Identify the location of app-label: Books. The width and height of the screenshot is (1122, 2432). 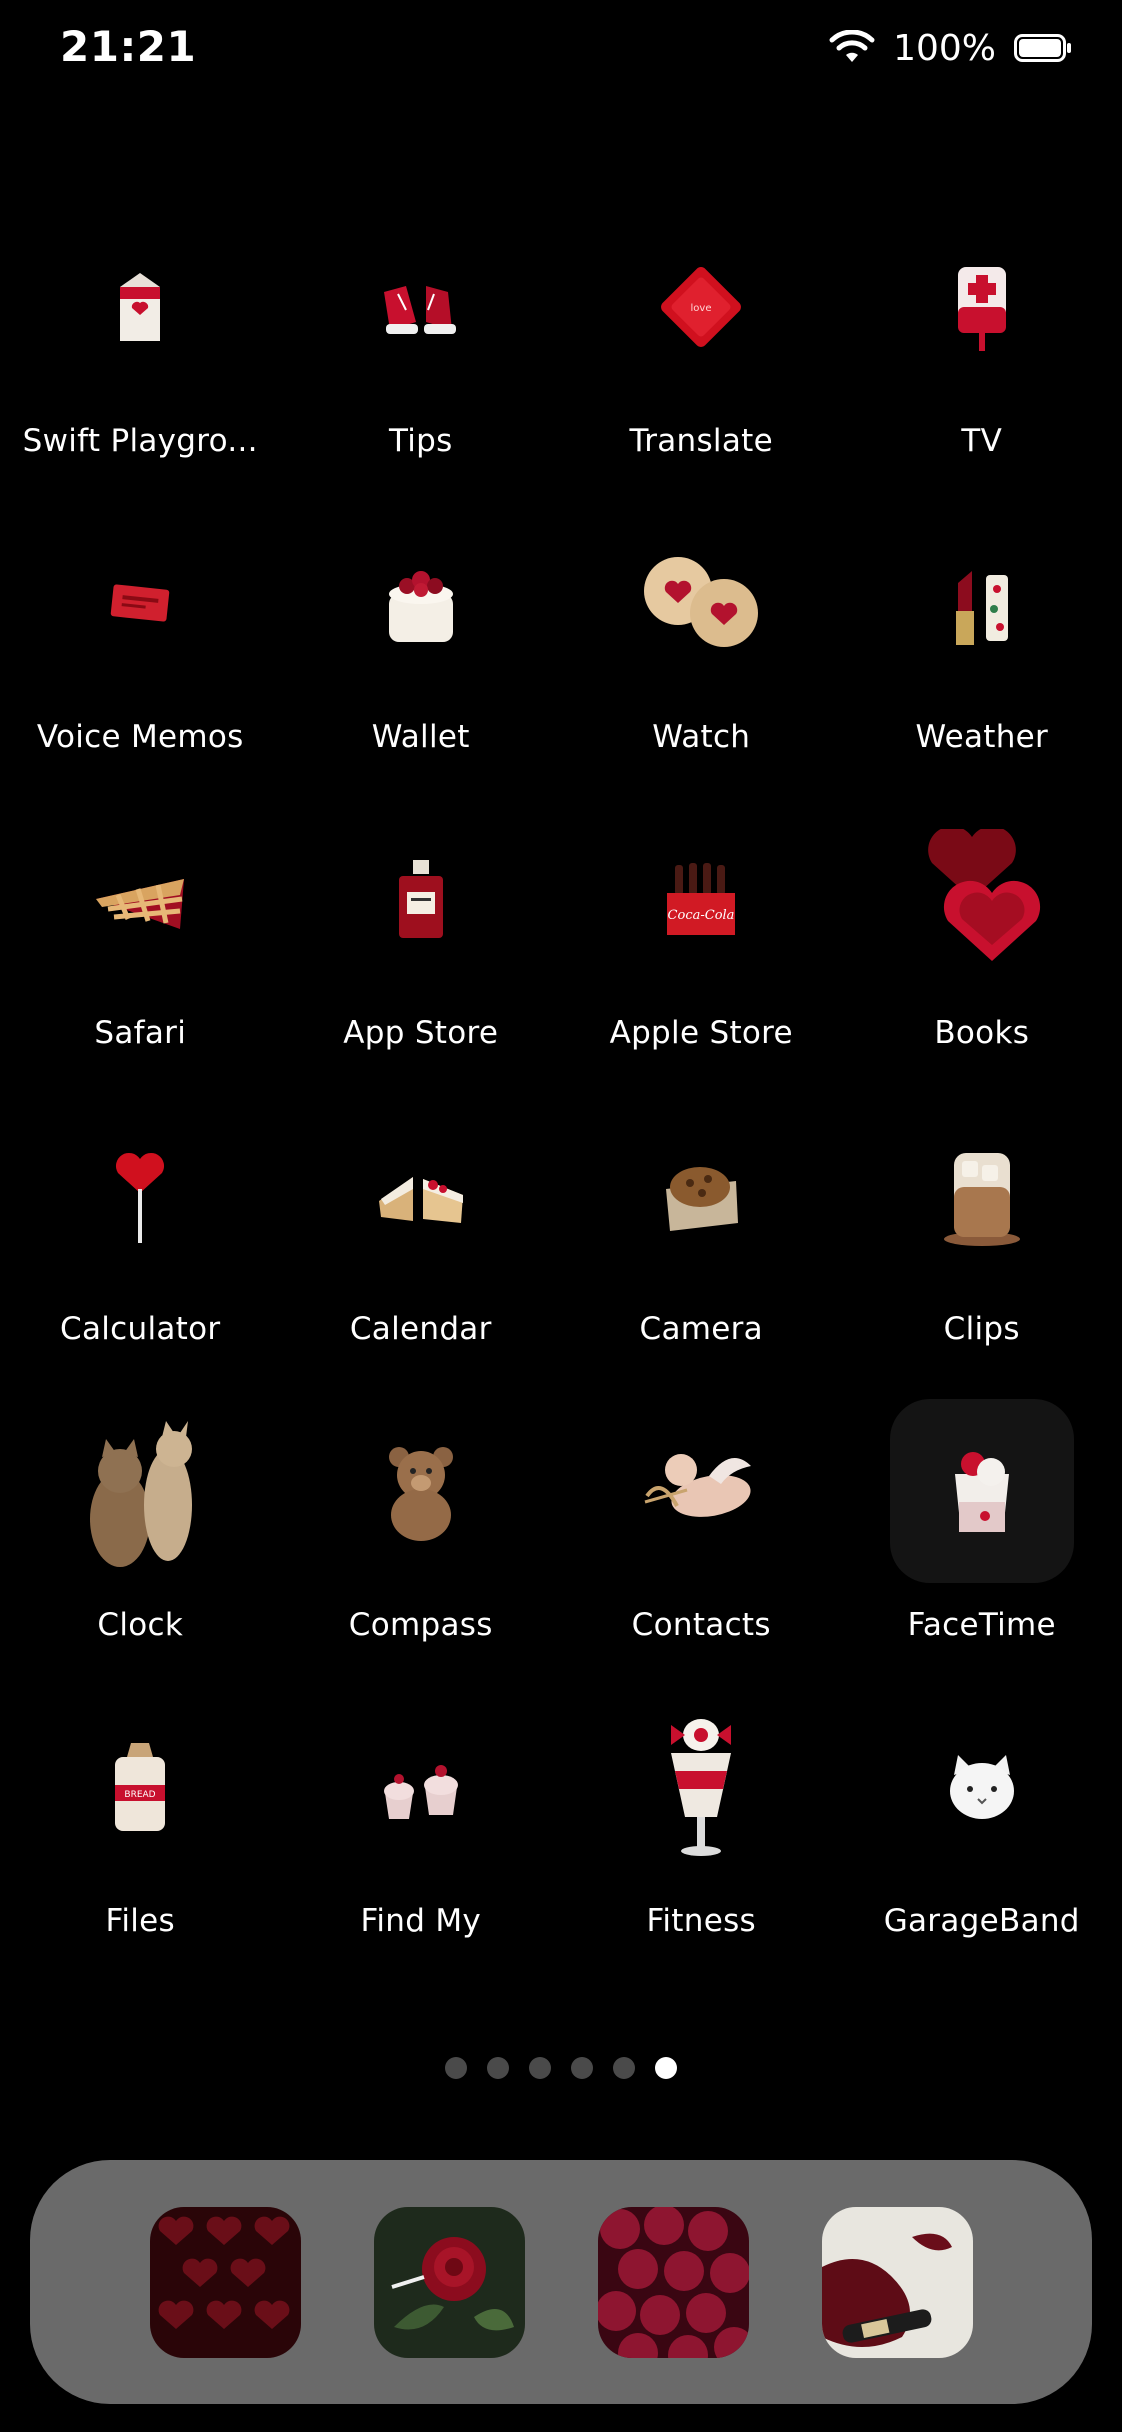
(982, 1033).